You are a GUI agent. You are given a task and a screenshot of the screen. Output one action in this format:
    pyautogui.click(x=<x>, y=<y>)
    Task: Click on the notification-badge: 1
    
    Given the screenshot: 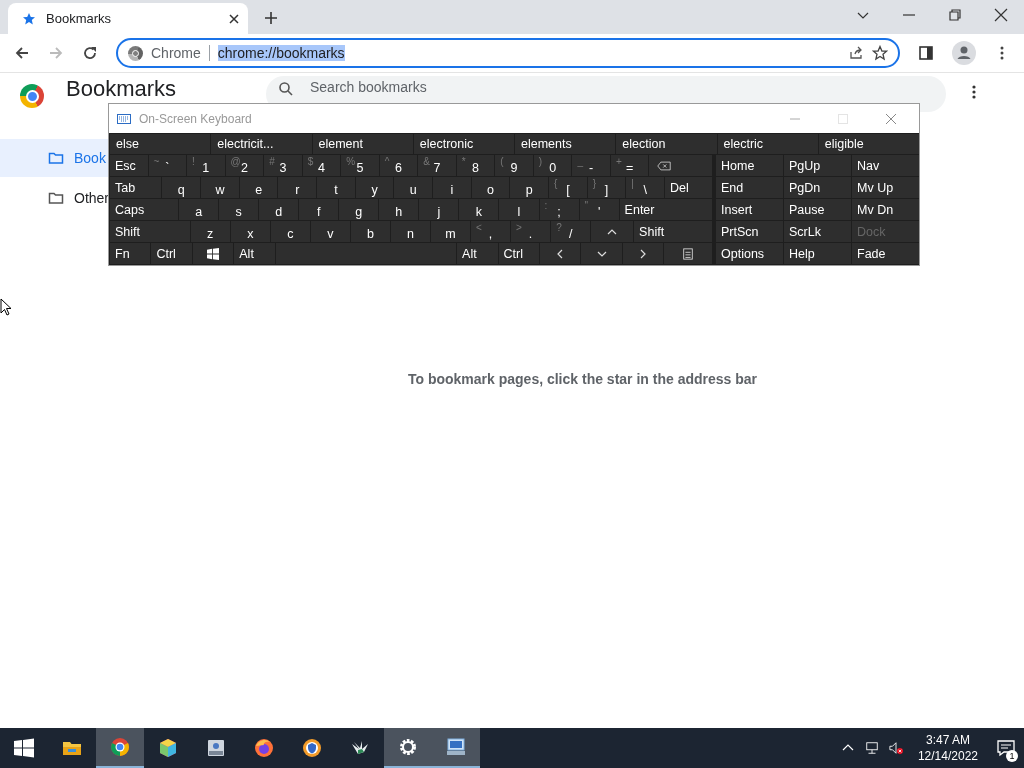 What is the action you would take?
    pyautogui.click(x=1012, y=756)
    